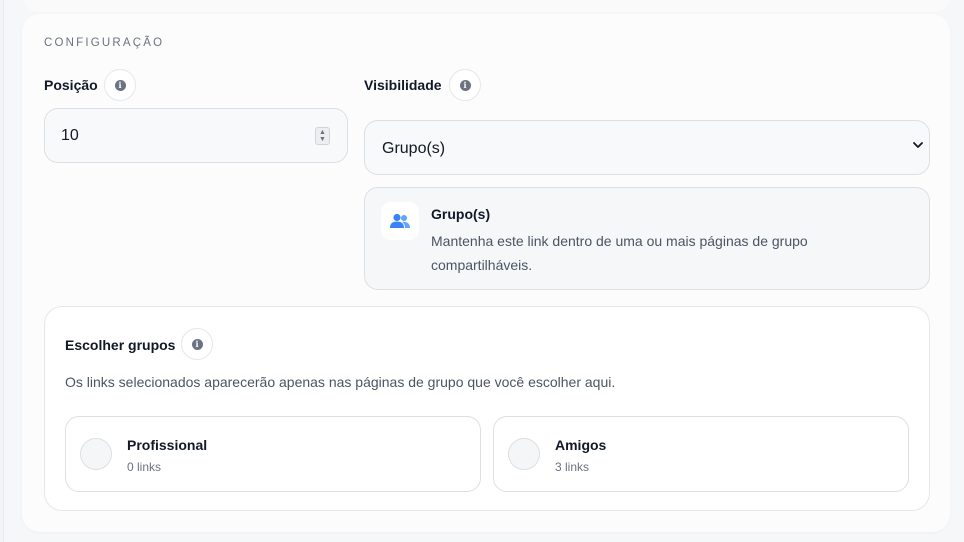  Describe the element at coordinates (71, 85) in the screenshot. I see `position-label: Posição` at that location.